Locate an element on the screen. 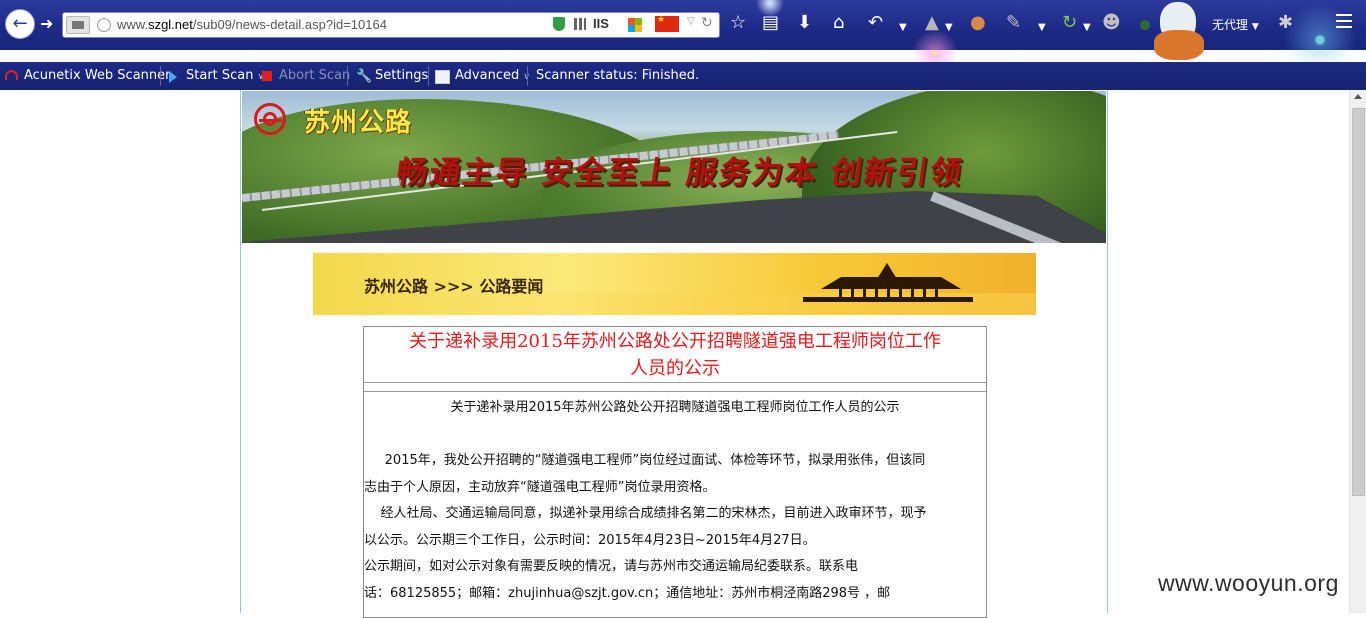 The image size is (1366, 618). addon-swirl-icon: ↻ is located at coordinates (1069, 23).